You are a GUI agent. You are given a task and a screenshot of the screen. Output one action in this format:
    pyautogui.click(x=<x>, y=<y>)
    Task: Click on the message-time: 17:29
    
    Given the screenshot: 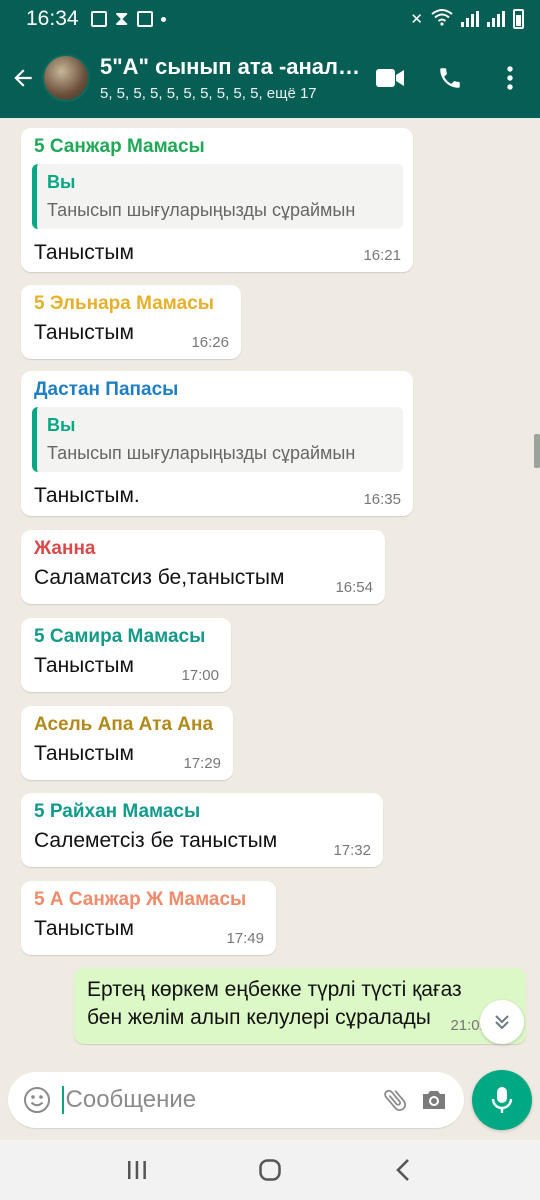 What is the action you would take?
    pyautogui.click(x=202, y=763)
    